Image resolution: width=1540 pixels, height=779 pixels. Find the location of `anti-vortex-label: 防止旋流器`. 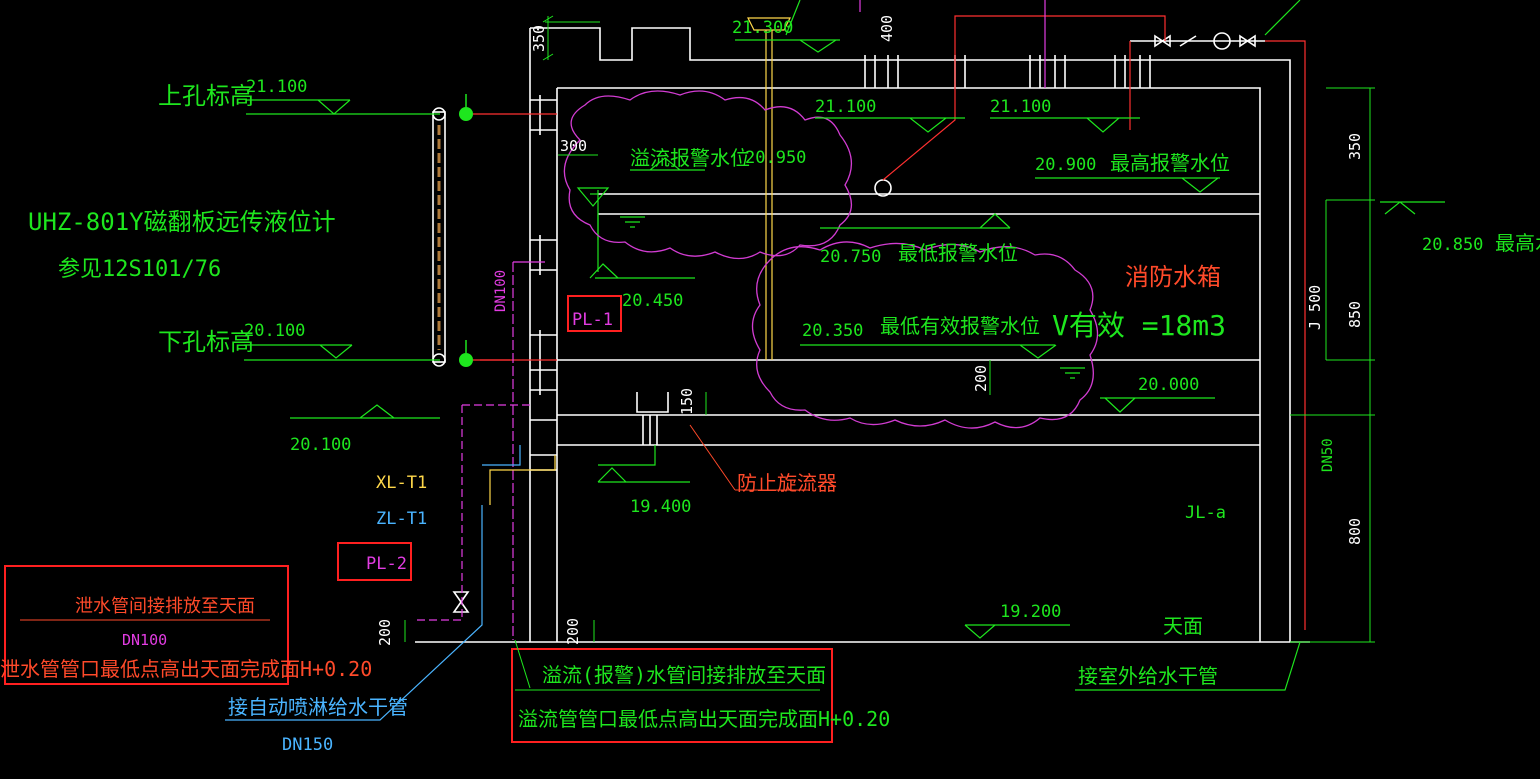

anti-vortex-label: 防止旋流器 is located at coordinates (787, 483).